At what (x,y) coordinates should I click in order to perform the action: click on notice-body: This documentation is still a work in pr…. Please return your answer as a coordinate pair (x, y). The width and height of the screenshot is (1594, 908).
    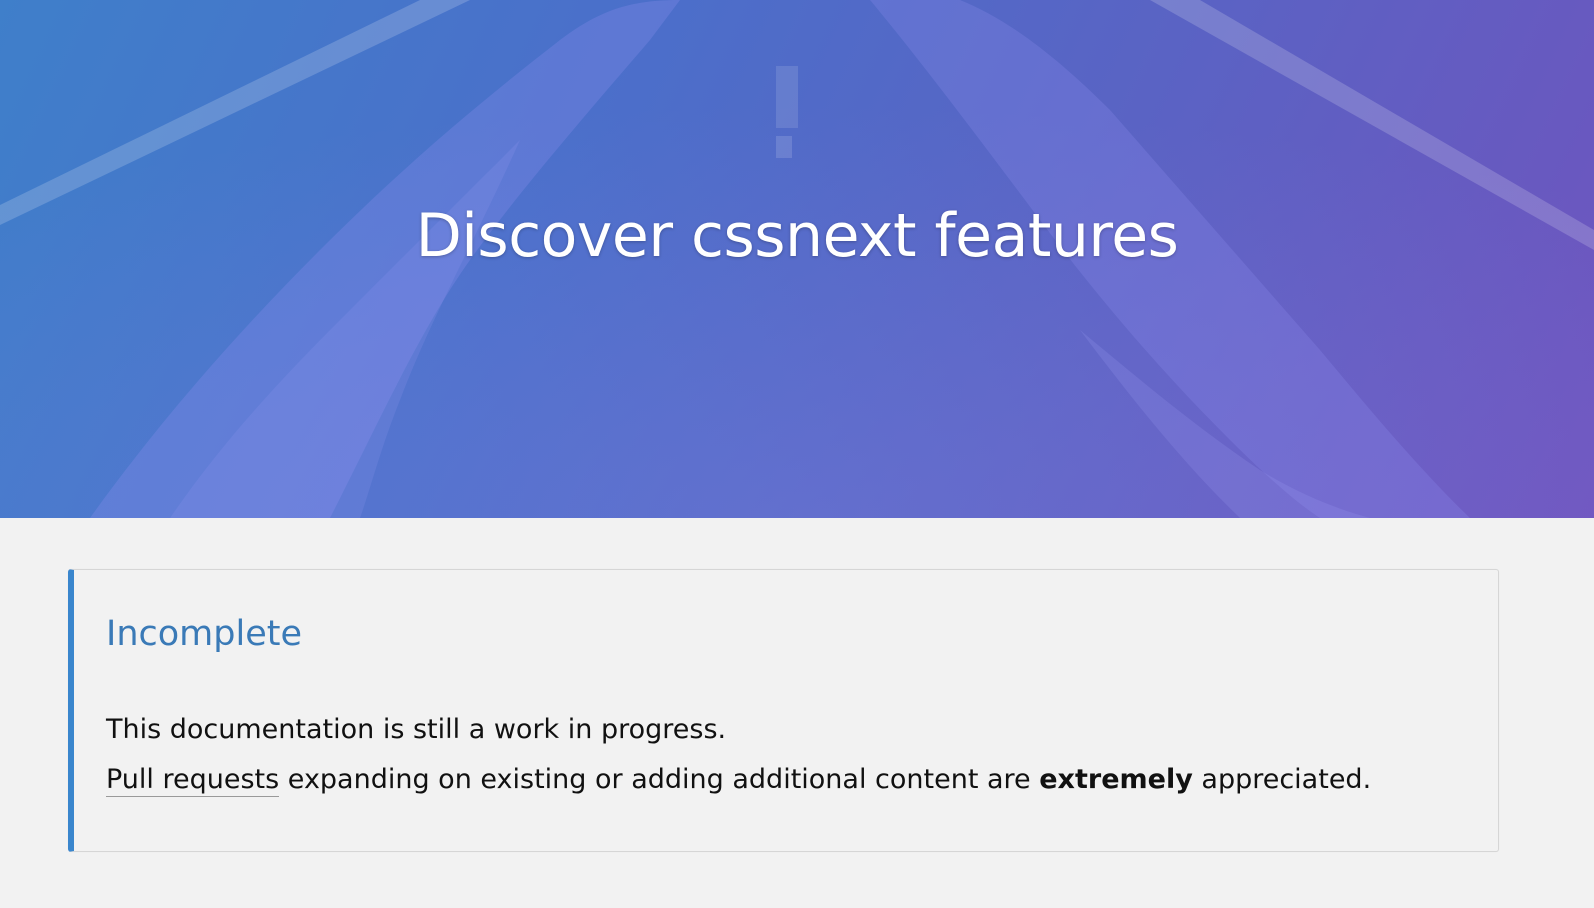
    Looking at the image, I should click on (738, 755).